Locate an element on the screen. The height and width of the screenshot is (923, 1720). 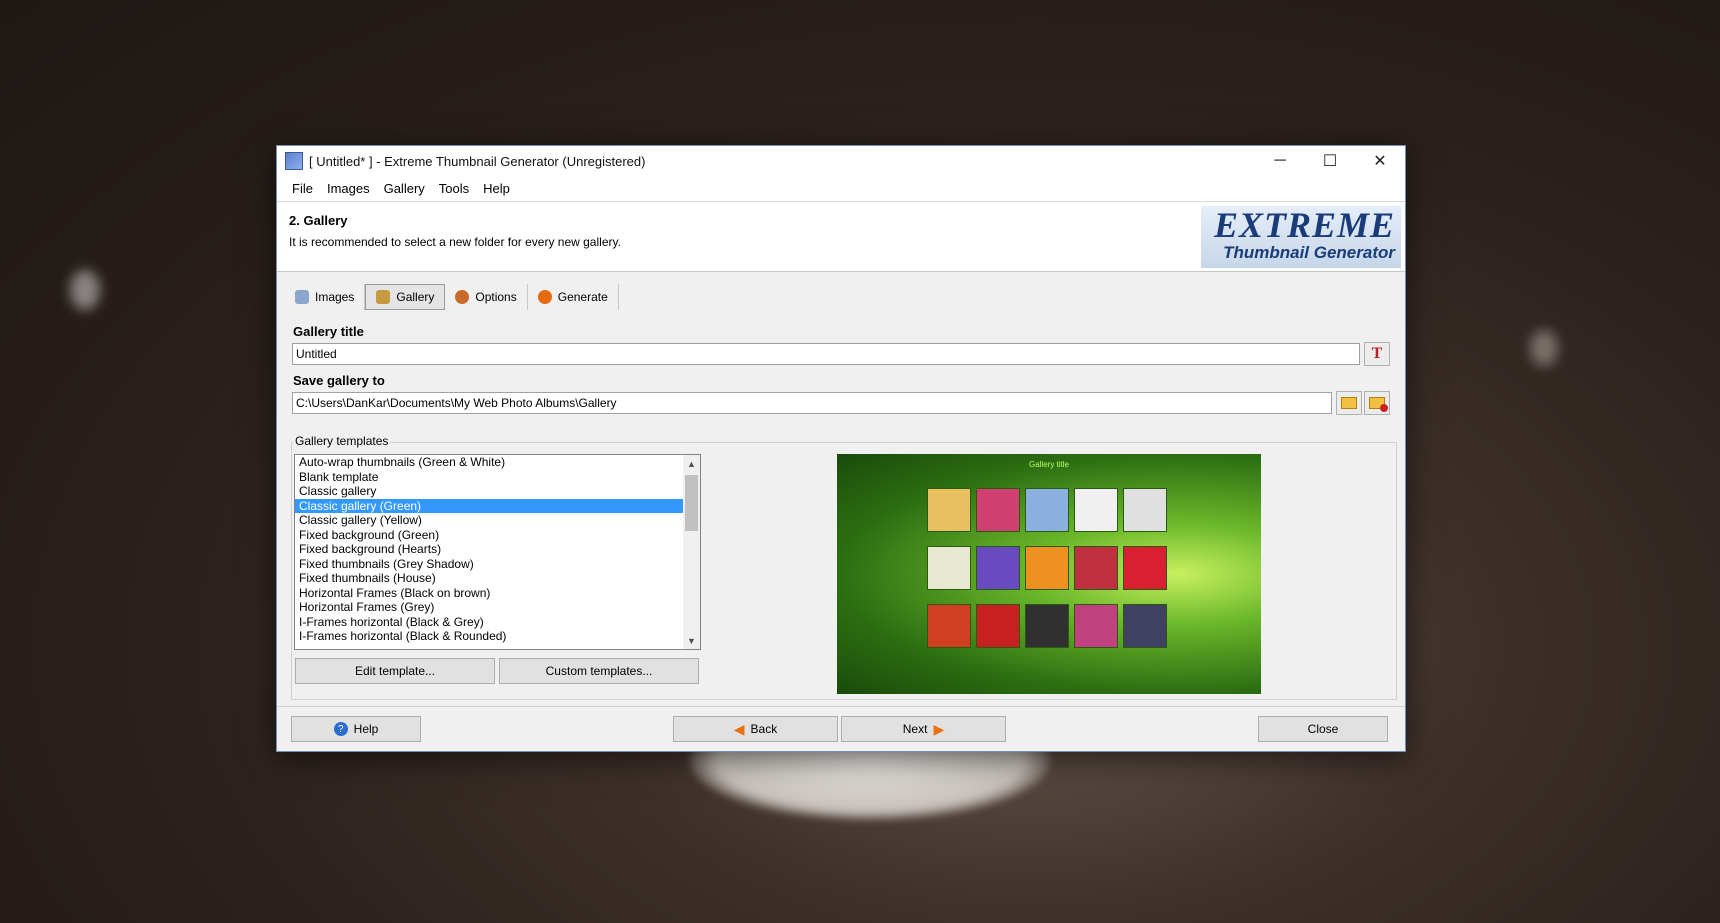
font-icon: T is located at coordinates (1377, 353).